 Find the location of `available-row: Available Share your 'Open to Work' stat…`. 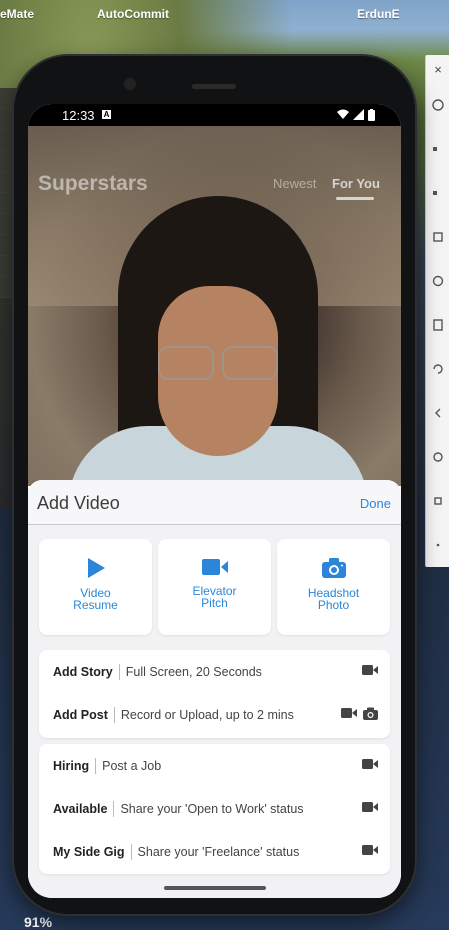

available-row: Available Share your 'Open to Work' stat… is located at coordinates (214, 808).